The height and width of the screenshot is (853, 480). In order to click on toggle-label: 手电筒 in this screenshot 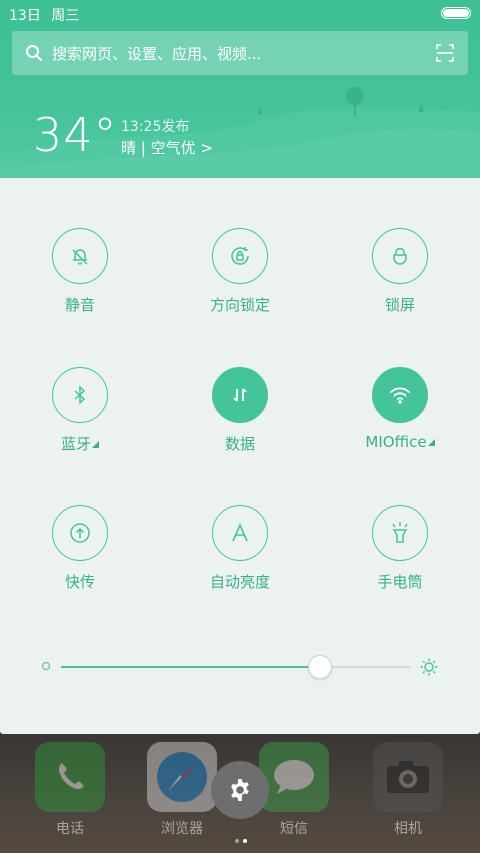, I will do `click(400, 582)`.